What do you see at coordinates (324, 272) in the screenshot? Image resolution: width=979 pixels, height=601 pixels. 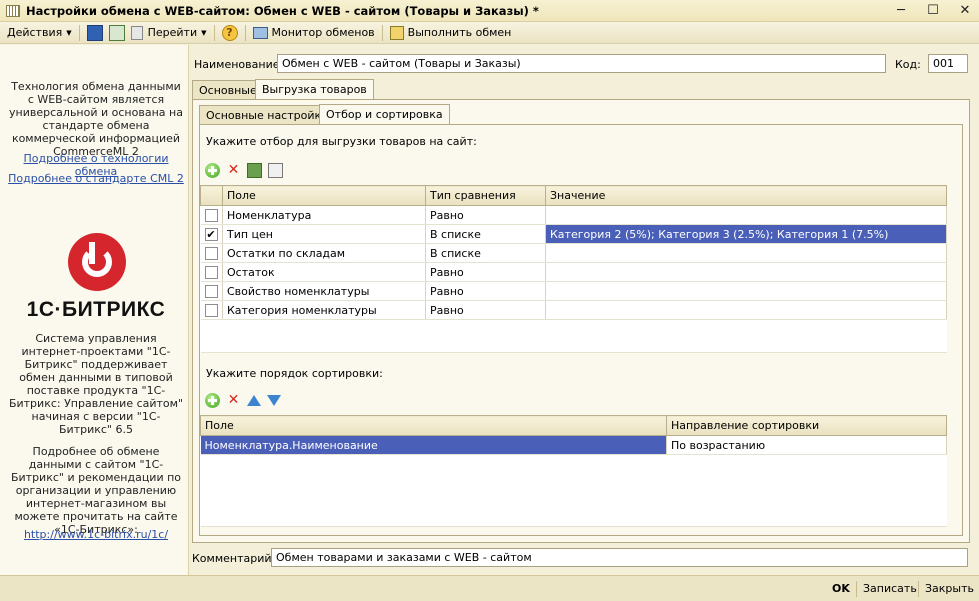 I see `filter-field-cell: Остаток` at bounding box center [324, 272].